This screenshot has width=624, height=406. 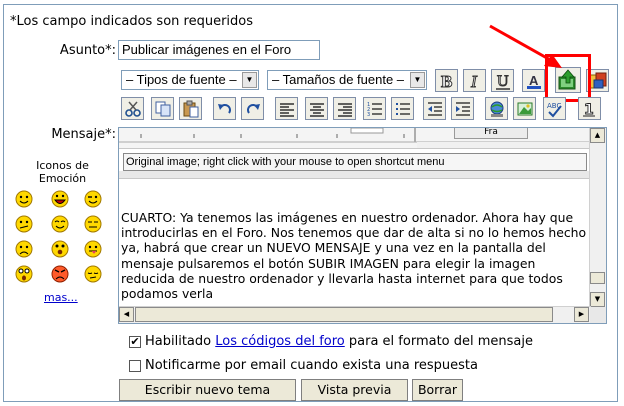 I want to click on neutral-emoticon-icon, so click(x=93, y=224).